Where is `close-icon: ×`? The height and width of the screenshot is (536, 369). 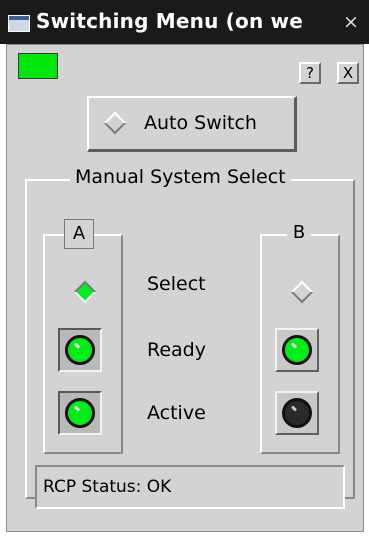 close-icon: × is located at coordinates (351, 22).